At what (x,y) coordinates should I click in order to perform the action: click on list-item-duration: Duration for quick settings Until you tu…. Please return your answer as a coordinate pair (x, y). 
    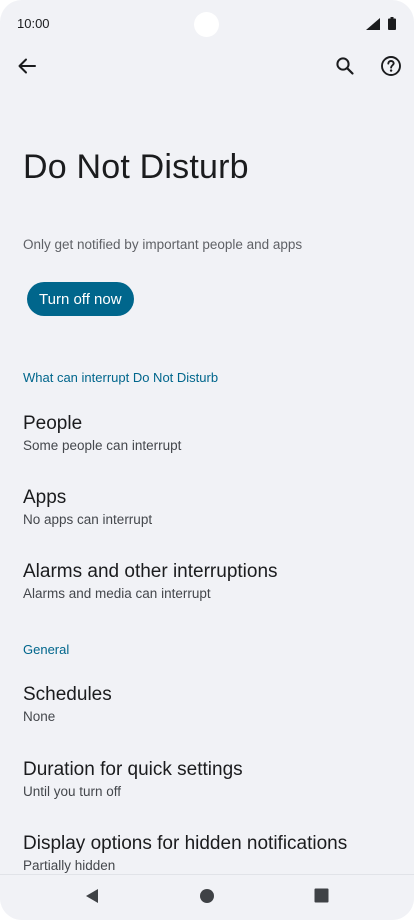
    Looking at the image, I should click on (207, 779).